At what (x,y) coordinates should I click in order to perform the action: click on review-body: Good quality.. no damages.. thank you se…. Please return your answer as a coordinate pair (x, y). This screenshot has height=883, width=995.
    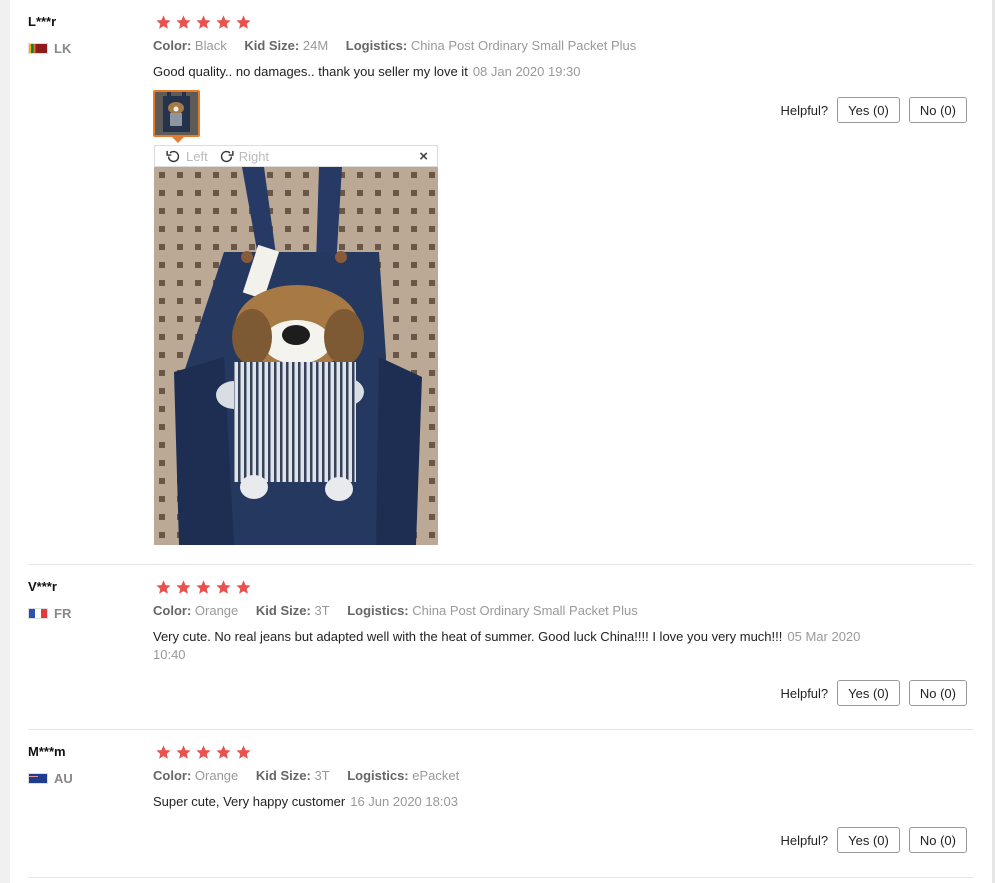
    Looking at the image, I should click on (310, 71).